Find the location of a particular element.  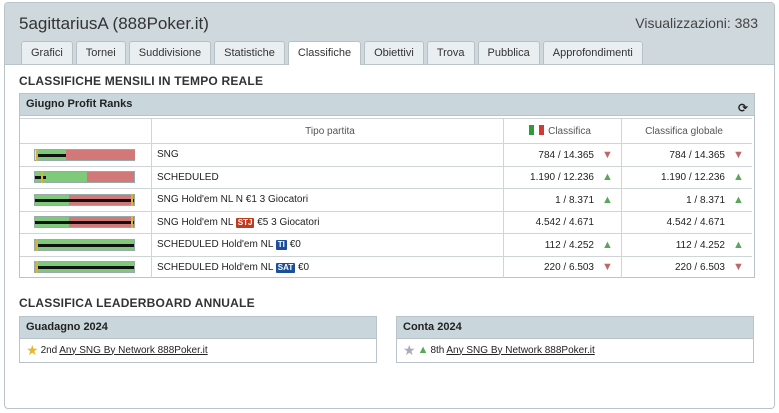

gold-star-icon: ★ is located at coordinates (32, 350).